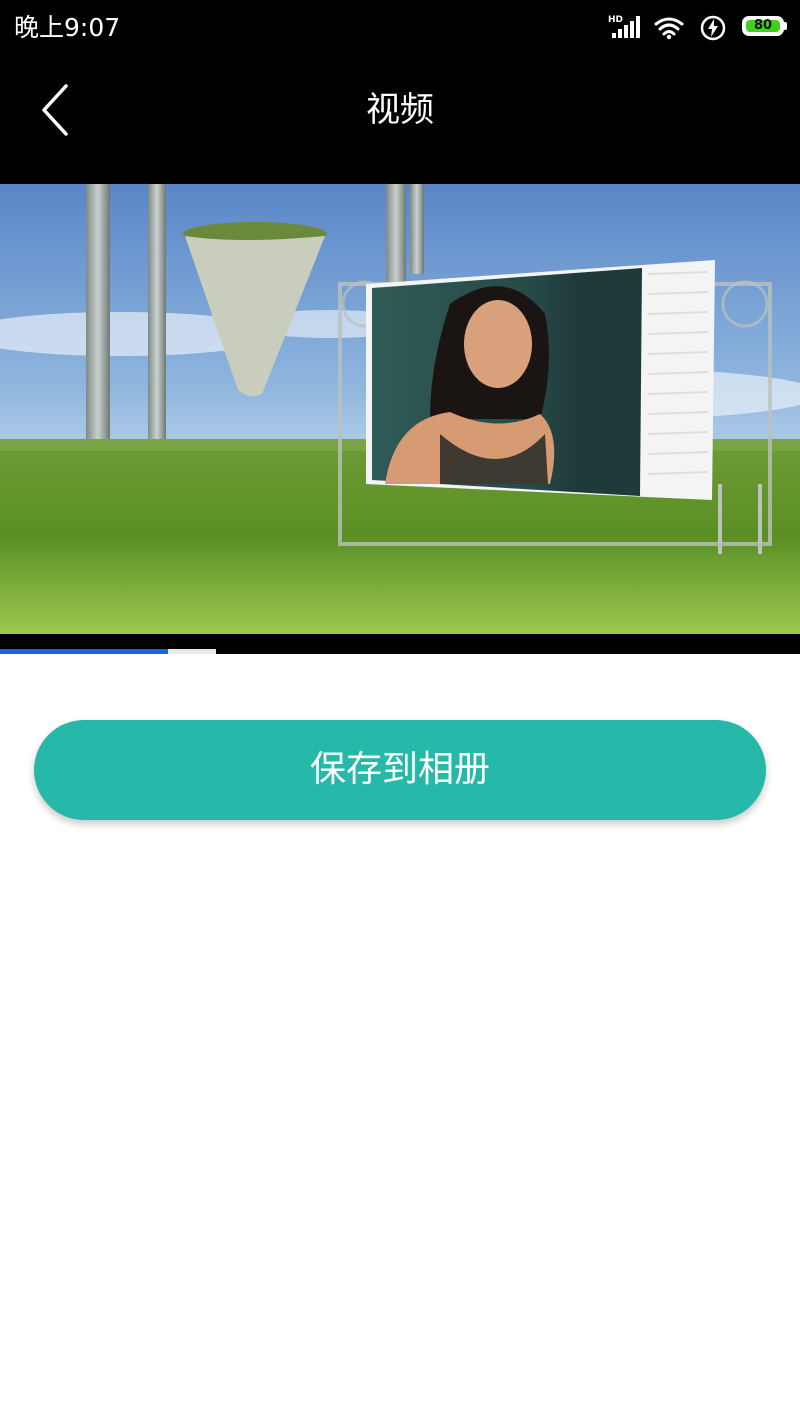 The height and width of the screenshot is (1422, 800). I want to click on network-label: HD, so click(615, 20).